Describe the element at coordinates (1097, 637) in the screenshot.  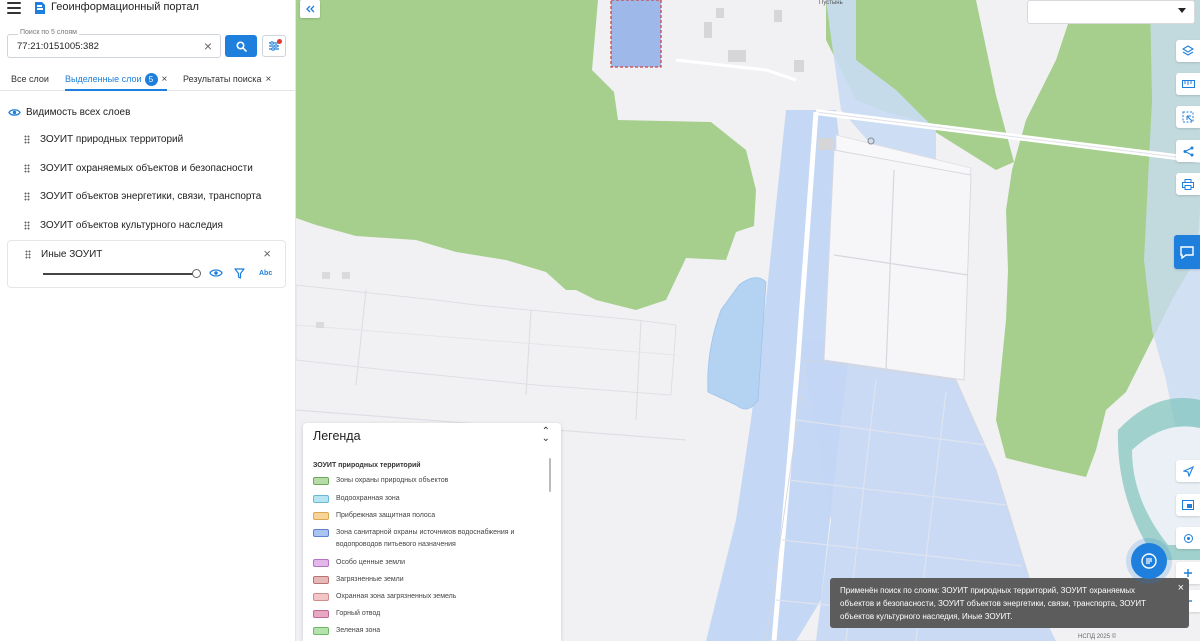
I see `map-attribution: НСПД 2025 ©` at that location.